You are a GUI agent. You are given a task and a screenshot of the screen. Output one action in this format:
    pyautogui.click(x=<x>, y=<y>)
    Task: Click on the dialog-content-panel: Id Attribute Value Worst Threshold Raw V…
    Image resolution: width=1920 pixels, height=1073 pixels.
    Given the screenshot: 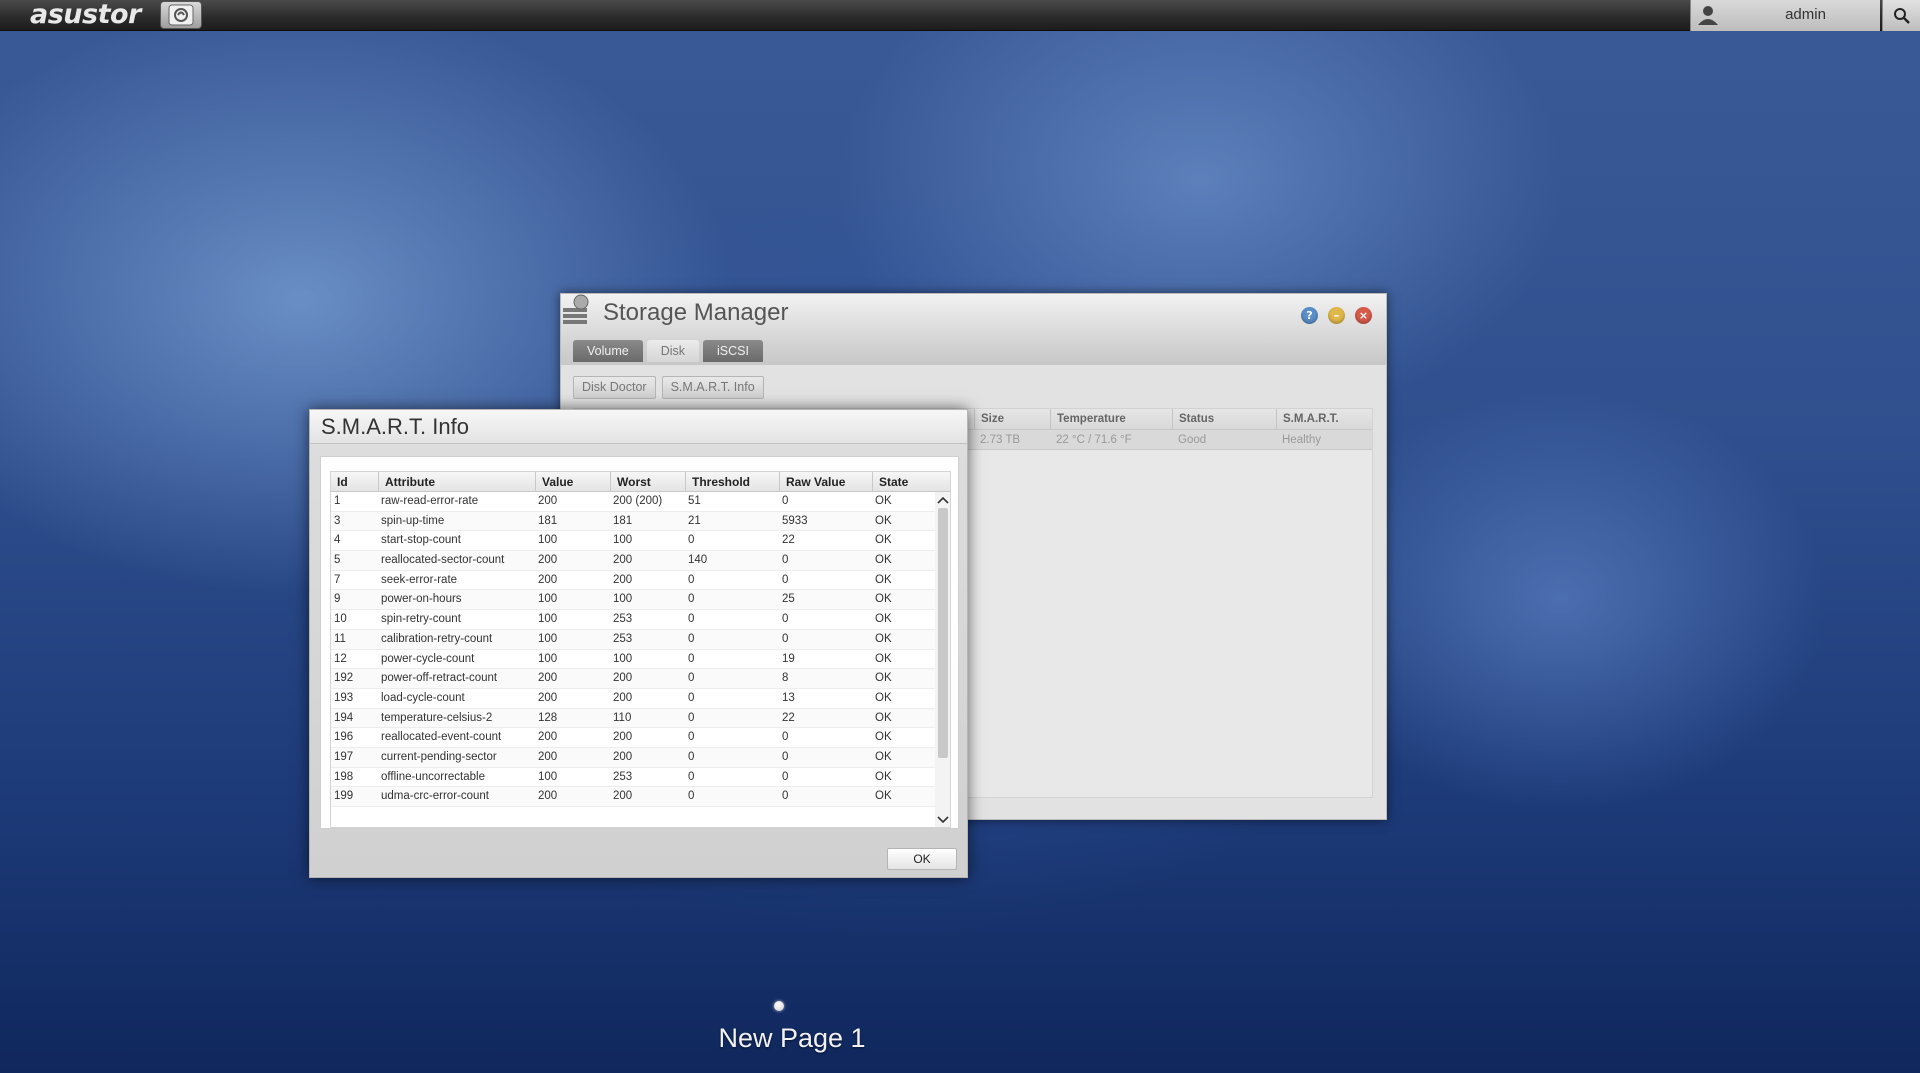 What is the action you would take?
    pyautogui.click(x=639, y=642)
    